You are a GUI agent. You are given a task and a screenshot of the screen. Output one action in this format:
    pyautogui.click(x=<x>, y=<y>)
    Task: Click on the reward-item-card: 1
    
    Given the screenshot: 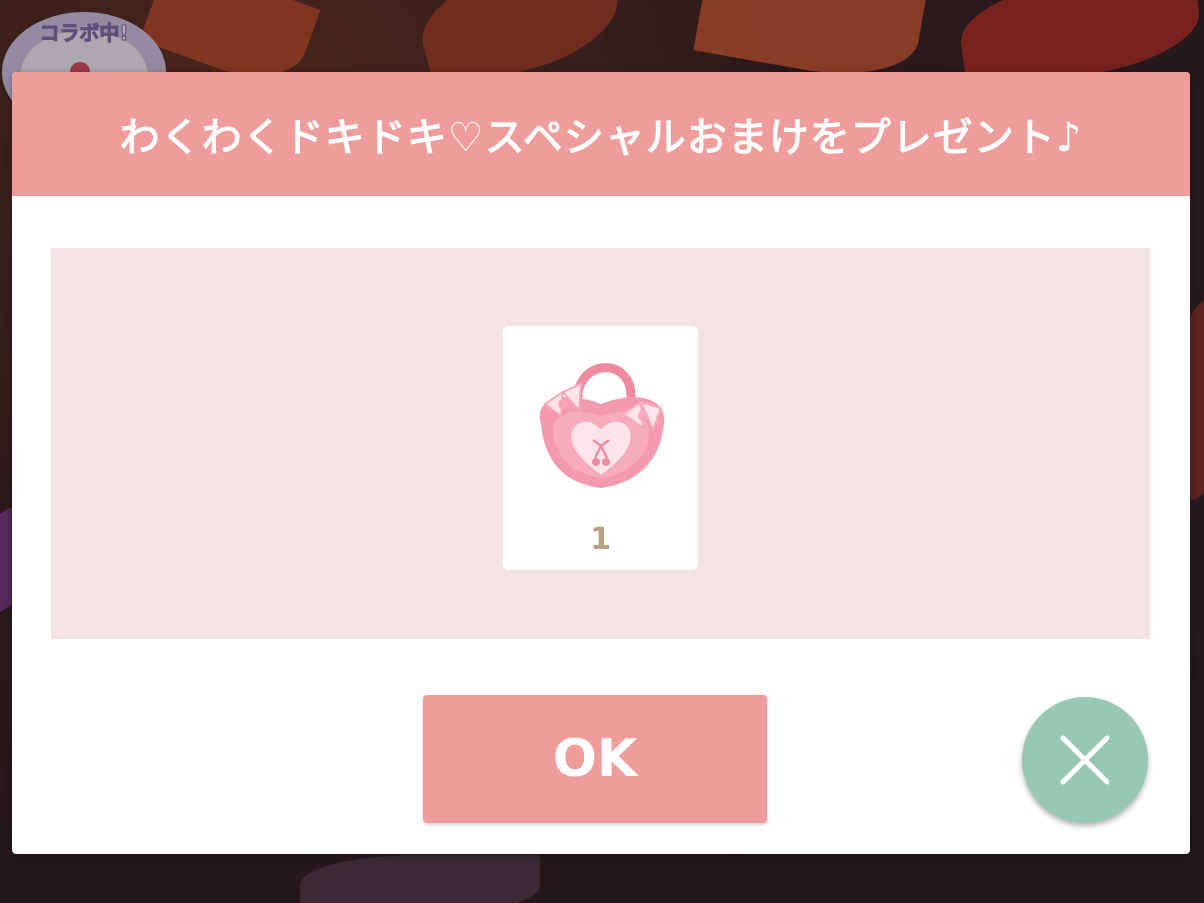 What is the action you would take?
    pyautogui.click(x=600, y=448)
    